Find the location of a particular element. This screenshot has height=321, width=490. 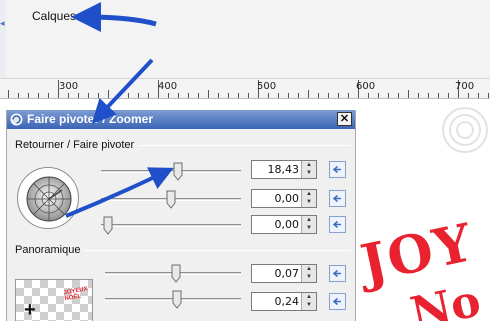

tilt-spinbox: 0,00 ▲ ▼ is located at coordinates (284, 198).